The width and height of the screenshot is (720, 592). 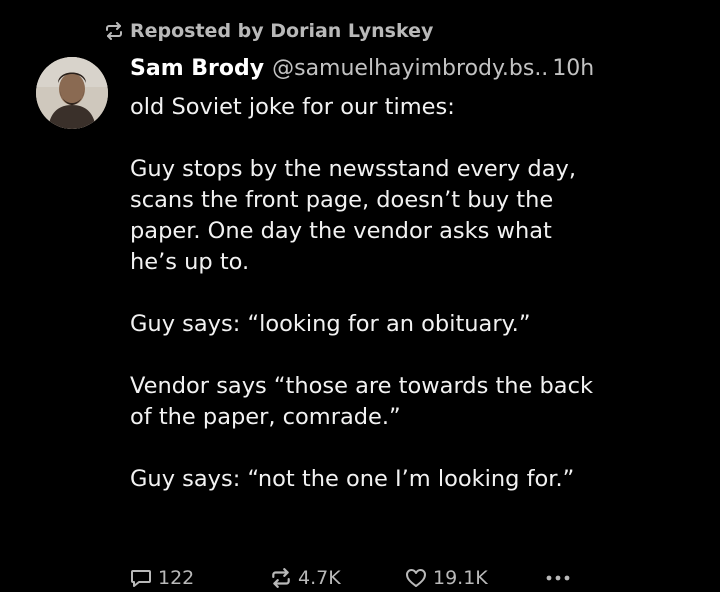 What do you see at coordinates (460, 578) in the screenshot?
I see `like-count: 19.1K` at bounding box center [460, 578].